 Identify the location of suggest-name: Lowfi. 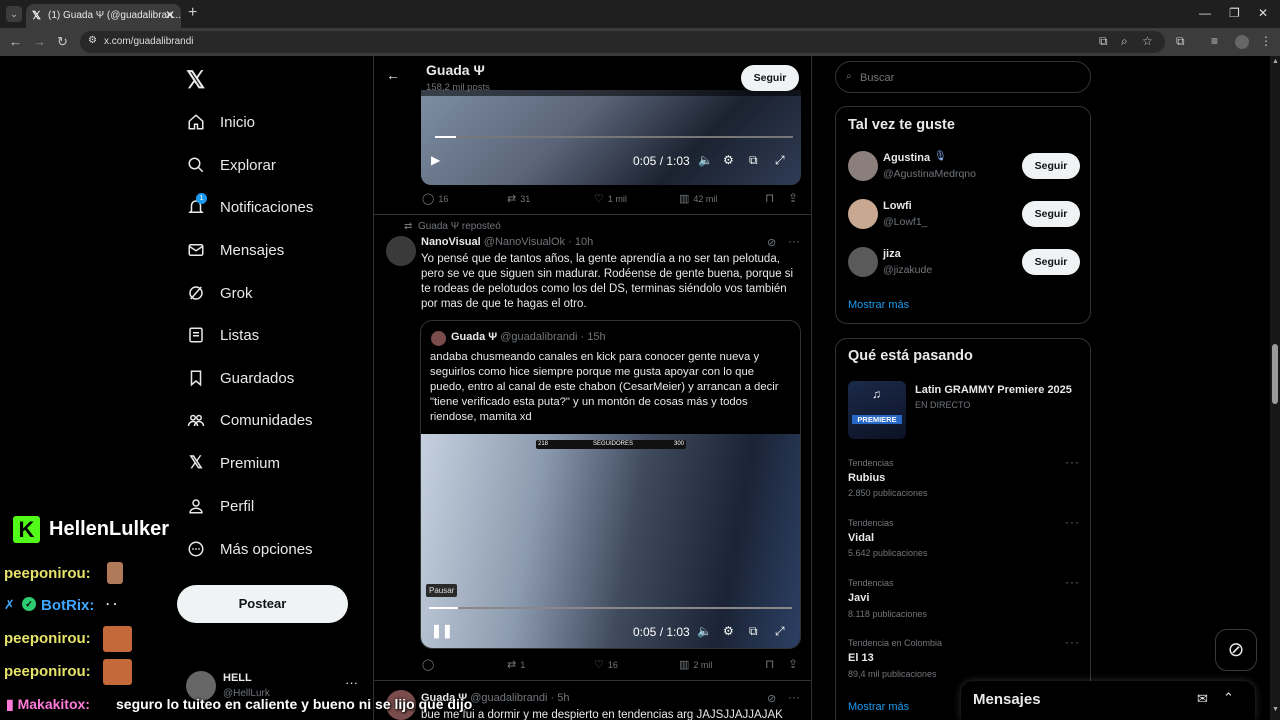
(897, 206).